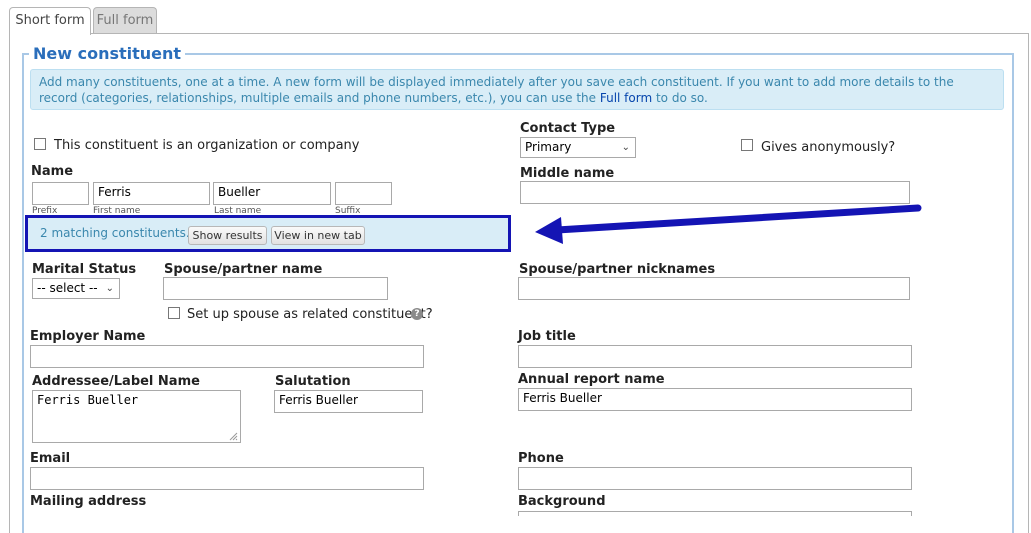 This screenshot has height=533, width=1031. Describe the element at coordinates (275, 288) in the screenshot. I see `spouse-name-input` at that location.